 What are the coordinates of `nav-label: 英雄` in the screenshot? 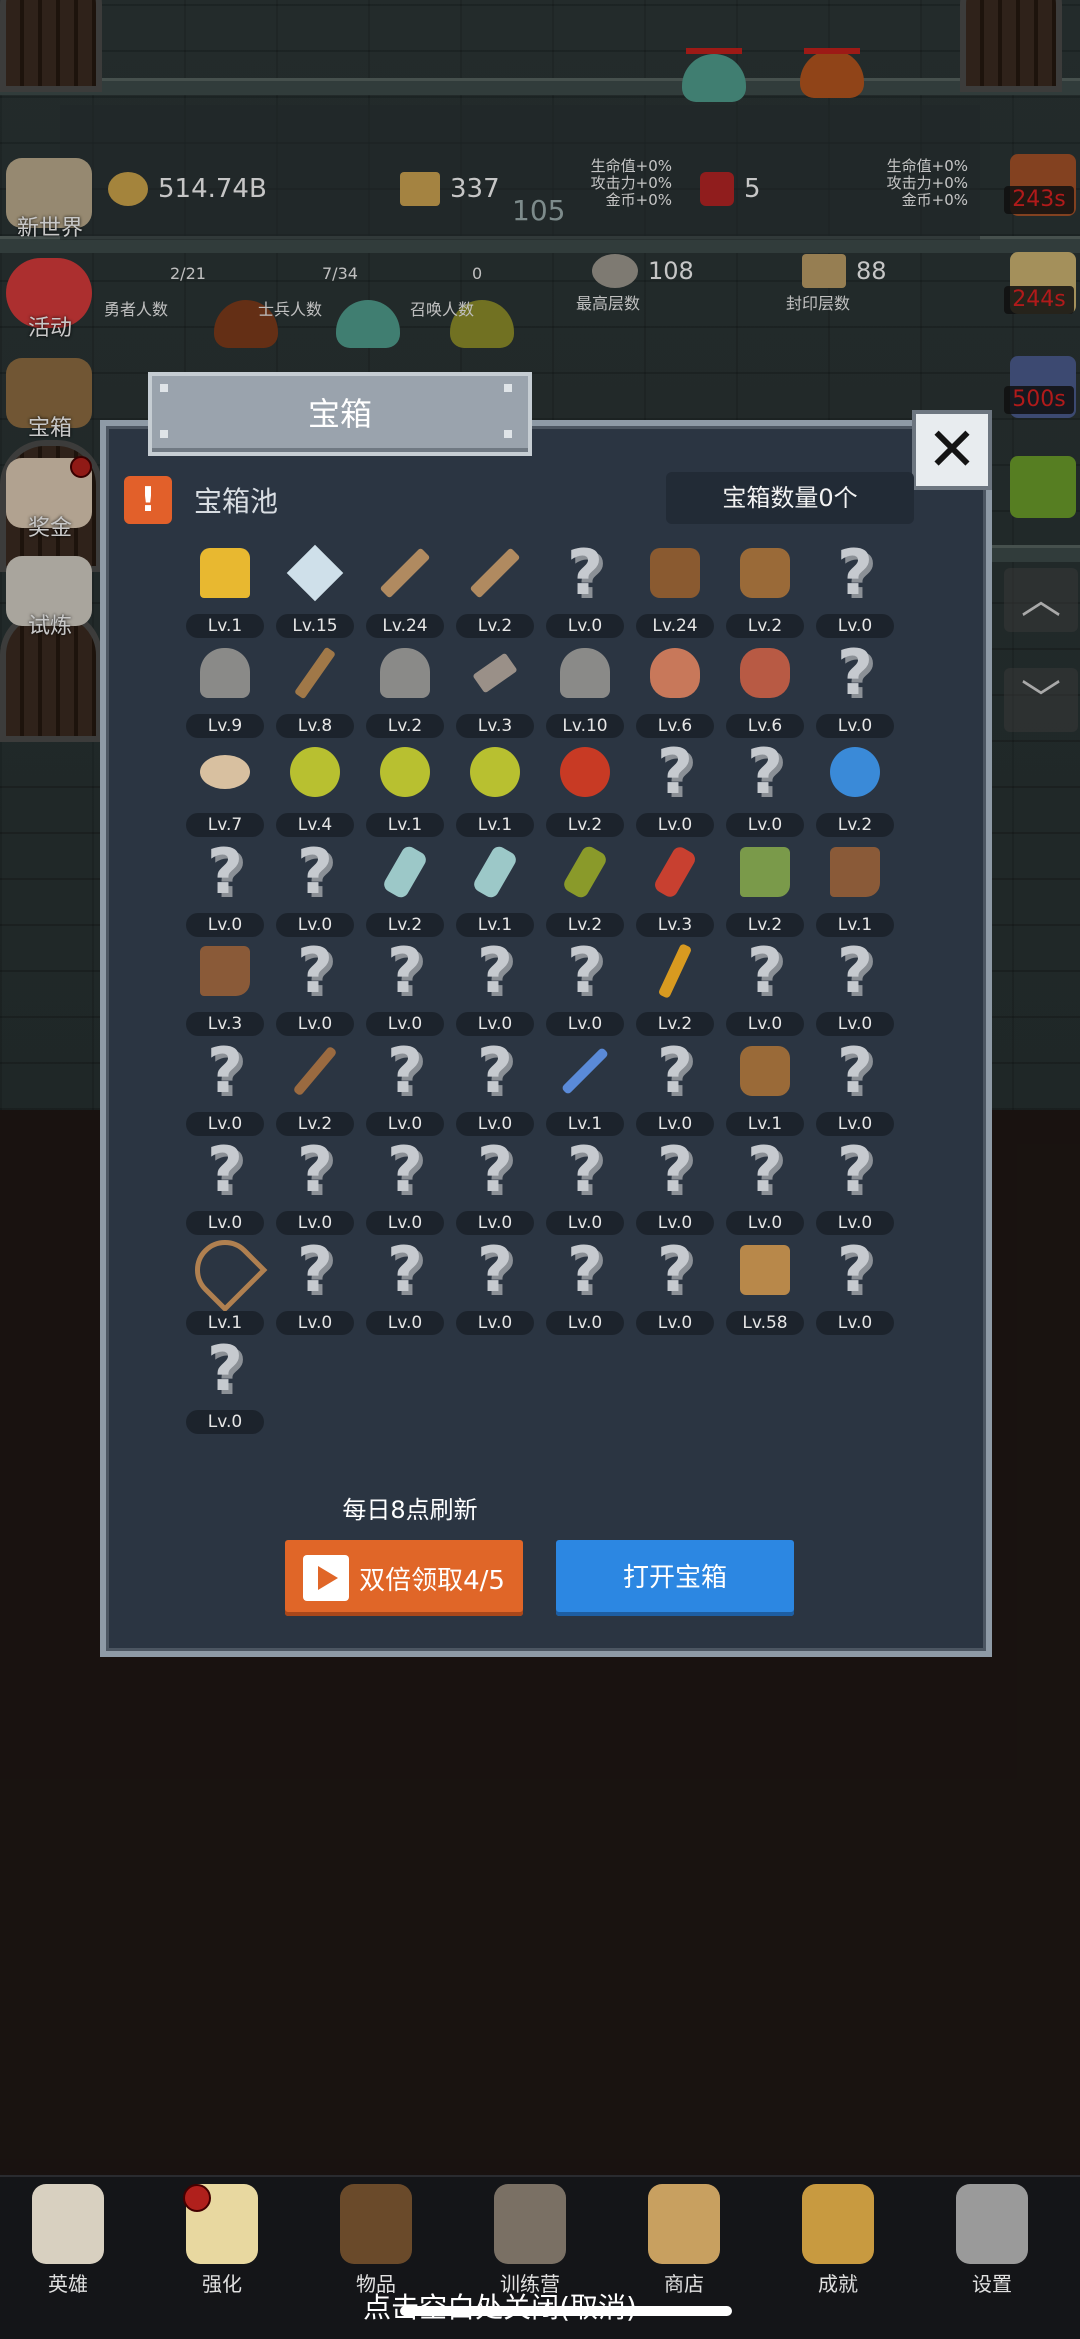 It's located at (68, 2284).